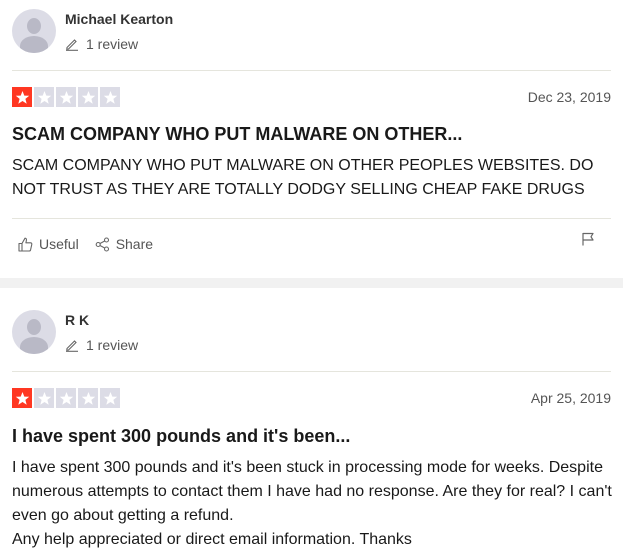 The image size is (623, 556). Describe the element at coordinates (134, 244) in the screenshot. I see `share-label: Share` at that location.